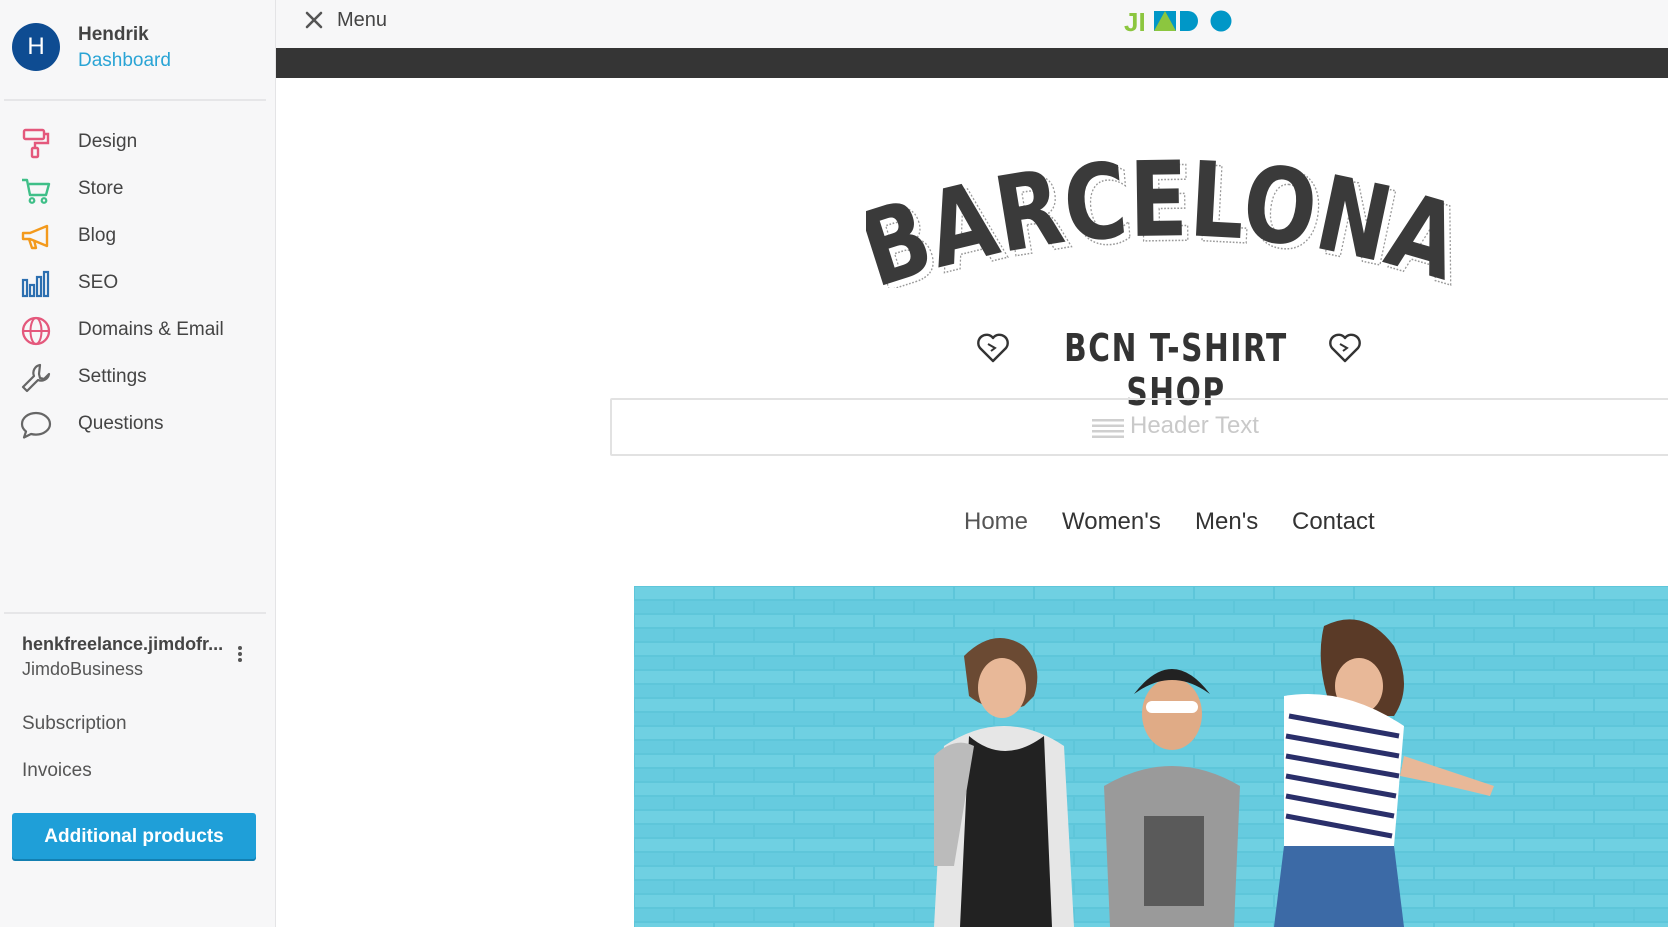 The image size is (1668, 927). What do you see at coordinates (1171, 213) in the screenshot?
I see `site-logo-barcelona: BARCELONA BARCELONA` at bounding box center [1171, 213].